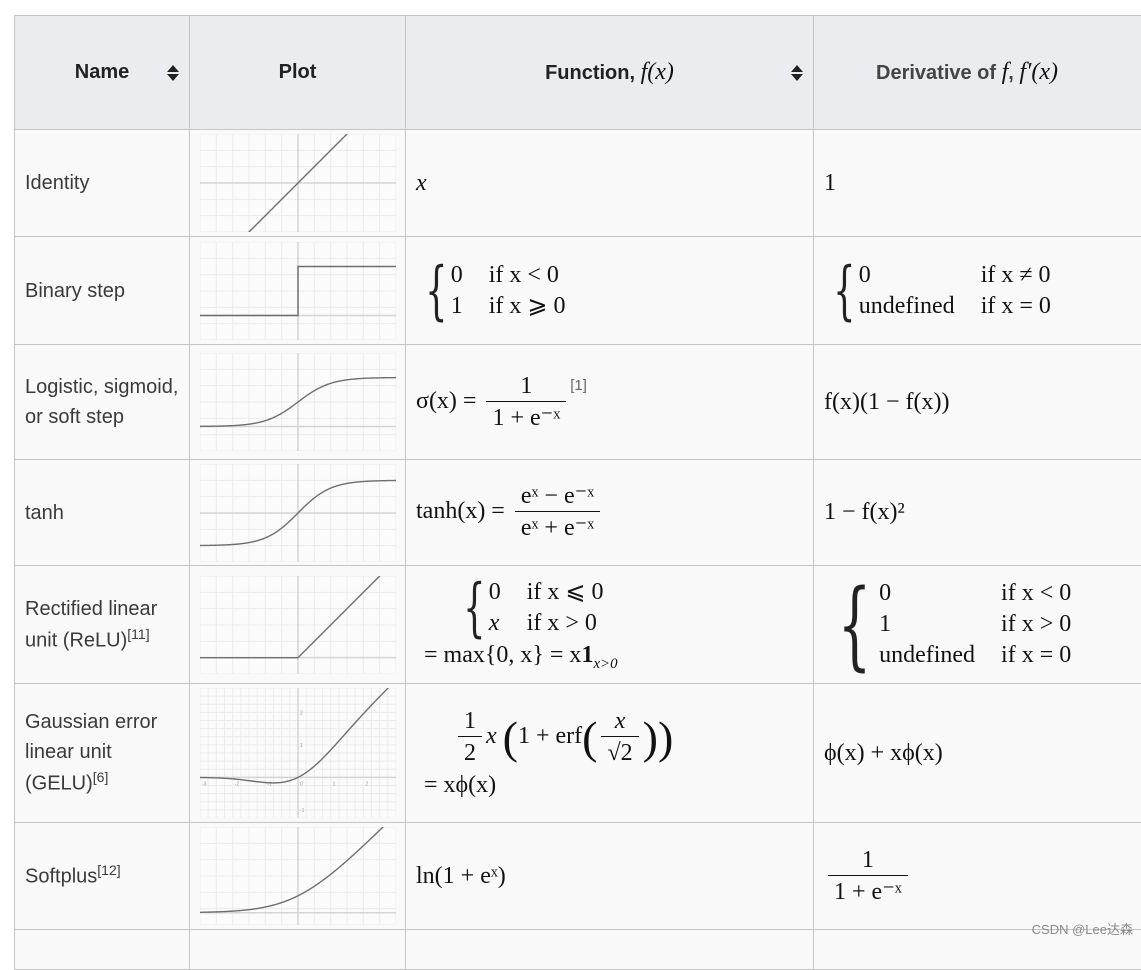 The height and width of the screenshot is (970, 1141). Describe the element at coordinates (491, 736) in the screenshot. I see `formula-x: x` at that location.